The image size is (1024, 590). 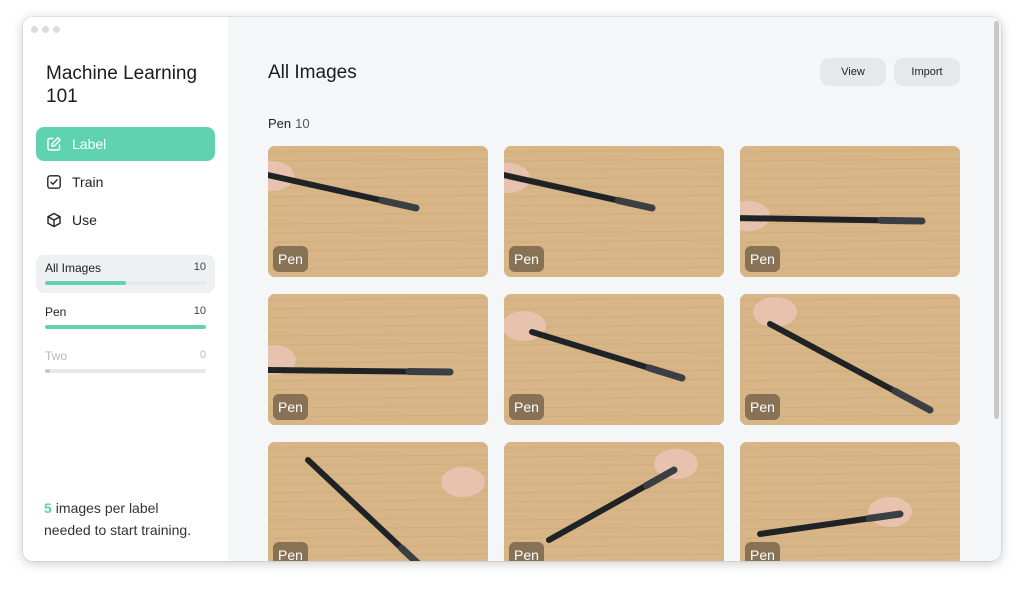 What do you see at coordinates (125, 144) in the screenshot?
I see `nav-item-label: Label` at bounding box center [125, 144].